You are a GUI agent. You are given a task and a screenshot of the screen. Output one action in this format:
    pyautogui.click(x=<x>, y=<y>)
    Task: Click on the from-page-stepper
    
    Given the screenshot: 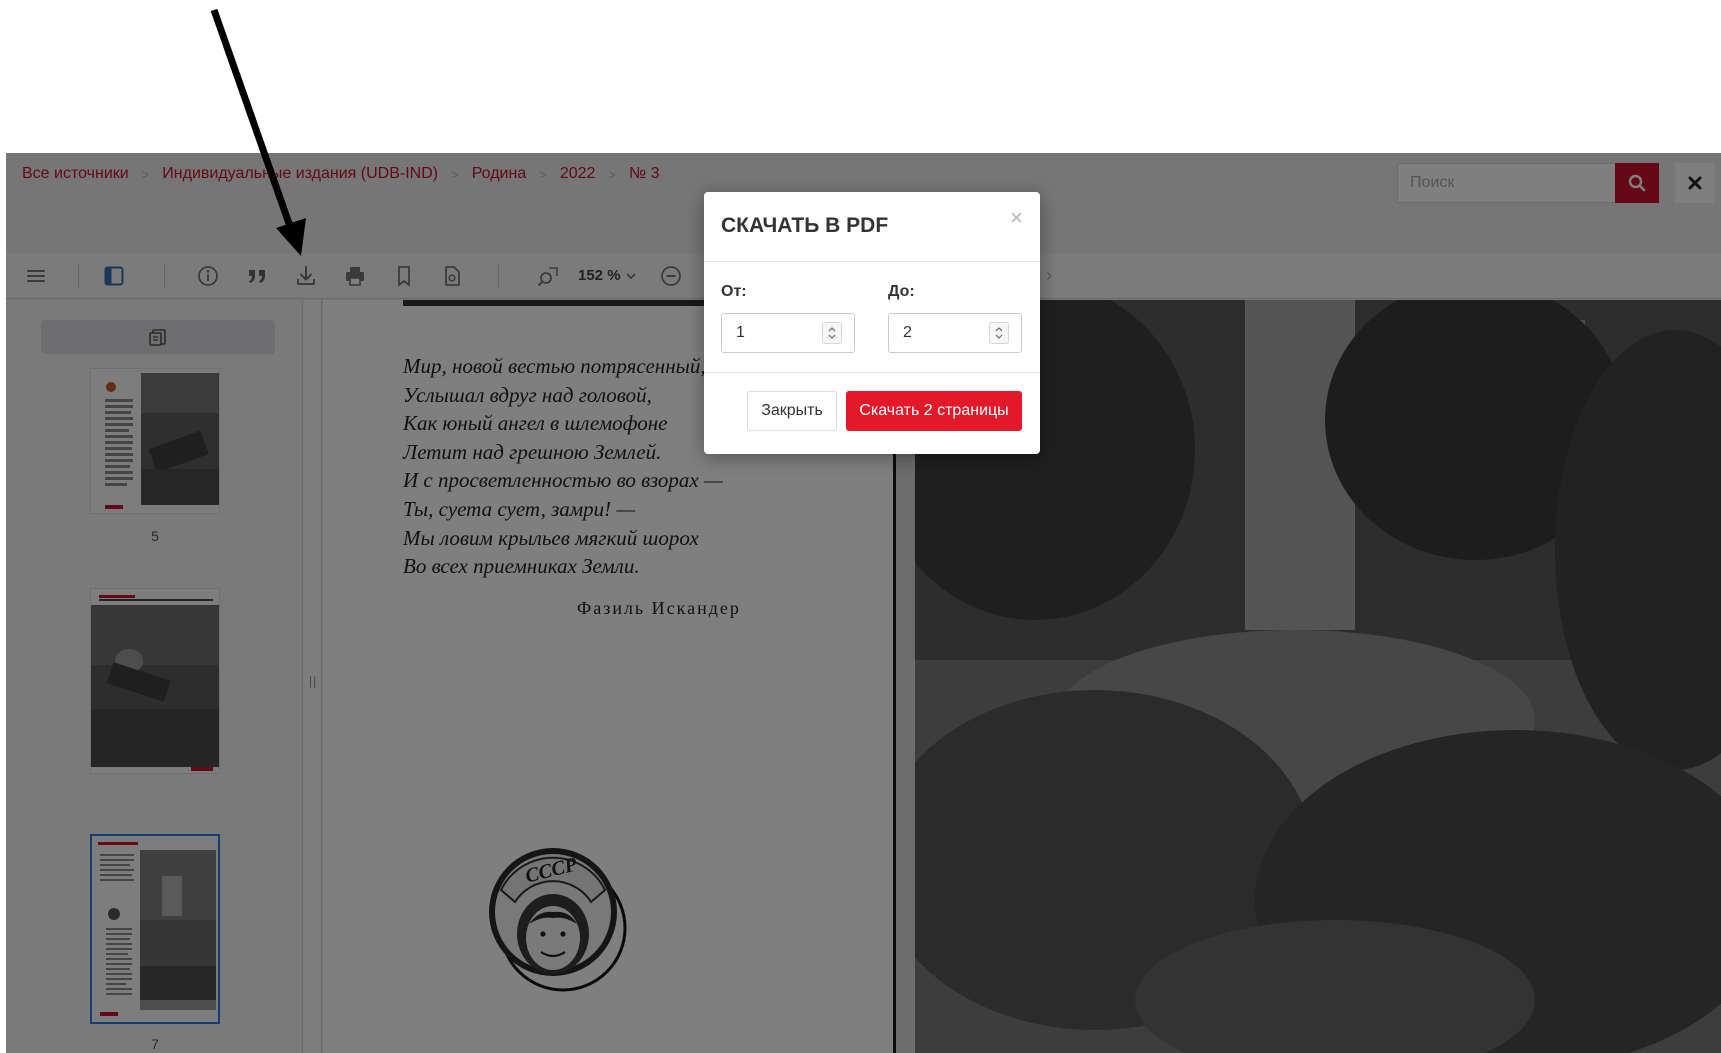 What is the action you would take?
    pyautogui.click(x=788, y=333)
    